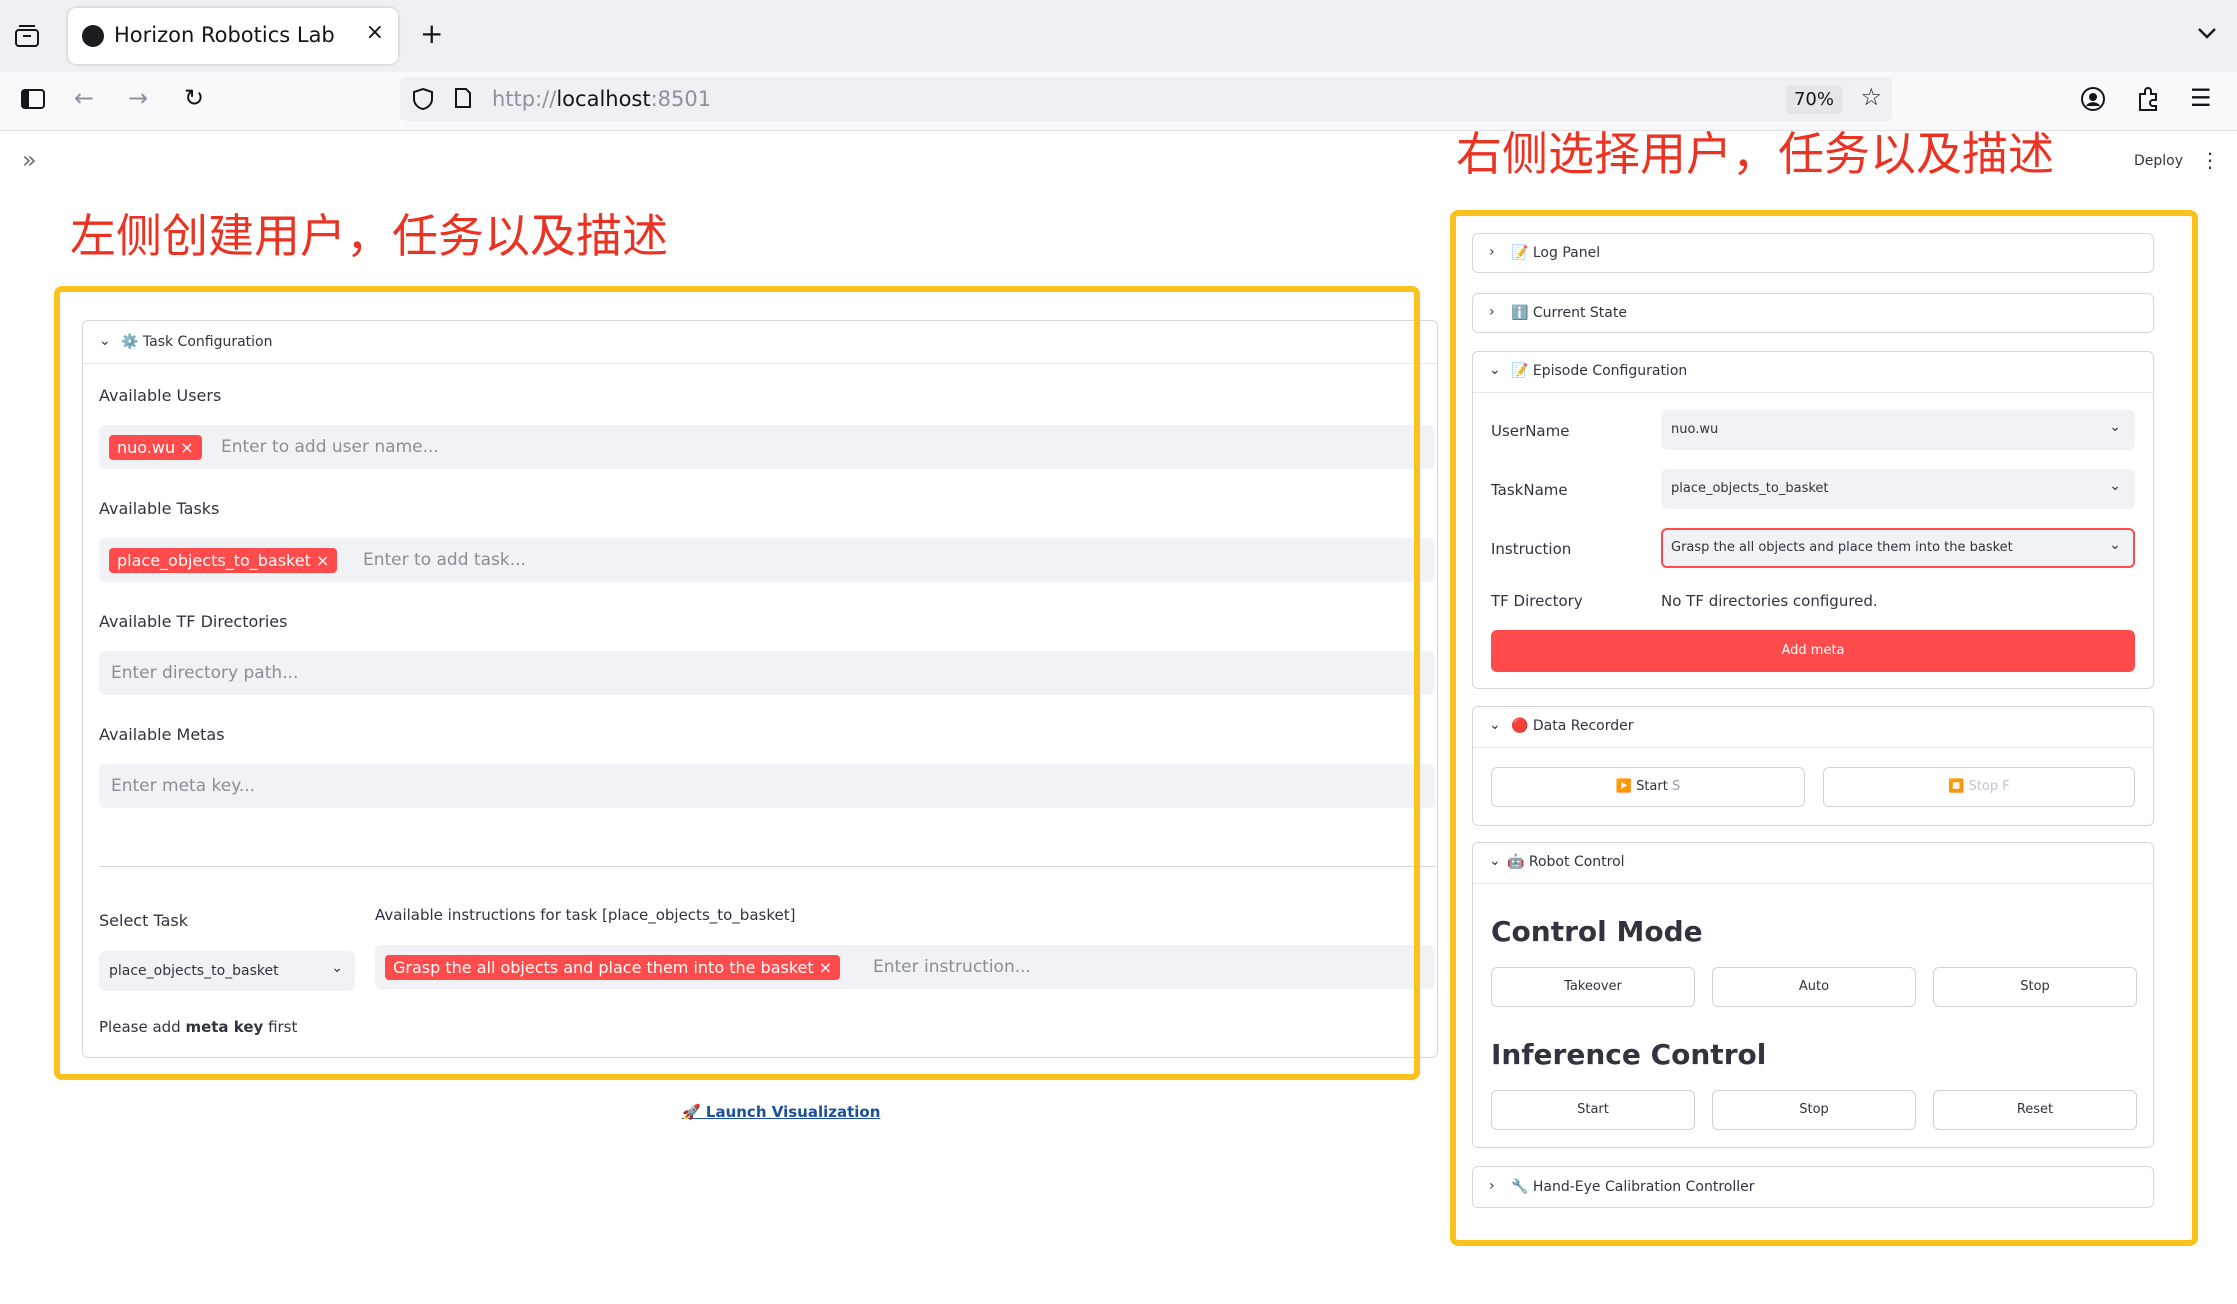 The image size is (2237, 1304). I want to click on app-menu-icon: ☰, so click(2201, 98).